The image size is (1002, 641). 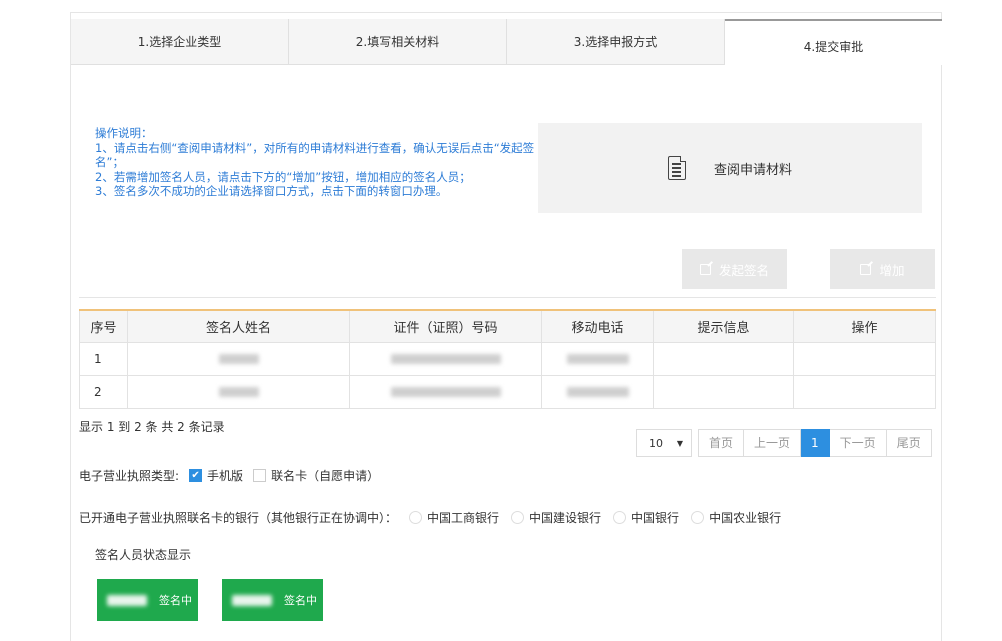 What do you see at coordinates (723, 326) in the screenshot?
I see `header-hint: 提示信息` at bounding box center [723, 326].